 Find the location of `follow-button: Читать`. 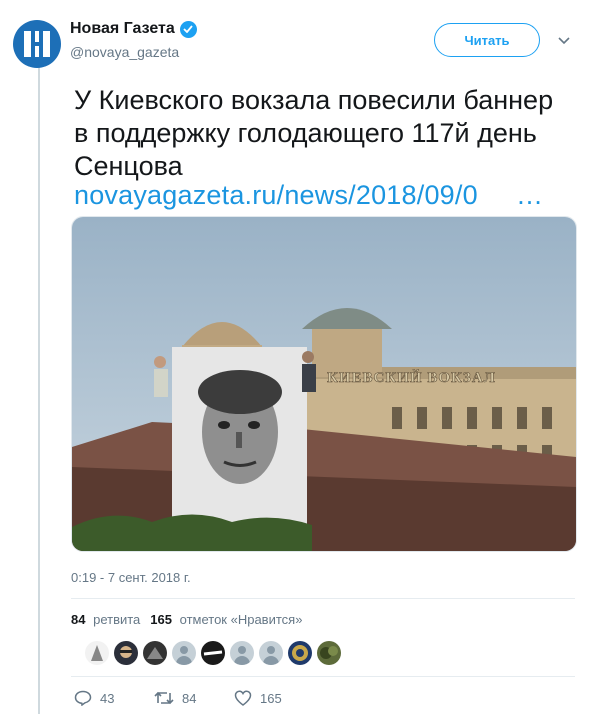

follow-button: Читать is located at coordinates (487, 40).